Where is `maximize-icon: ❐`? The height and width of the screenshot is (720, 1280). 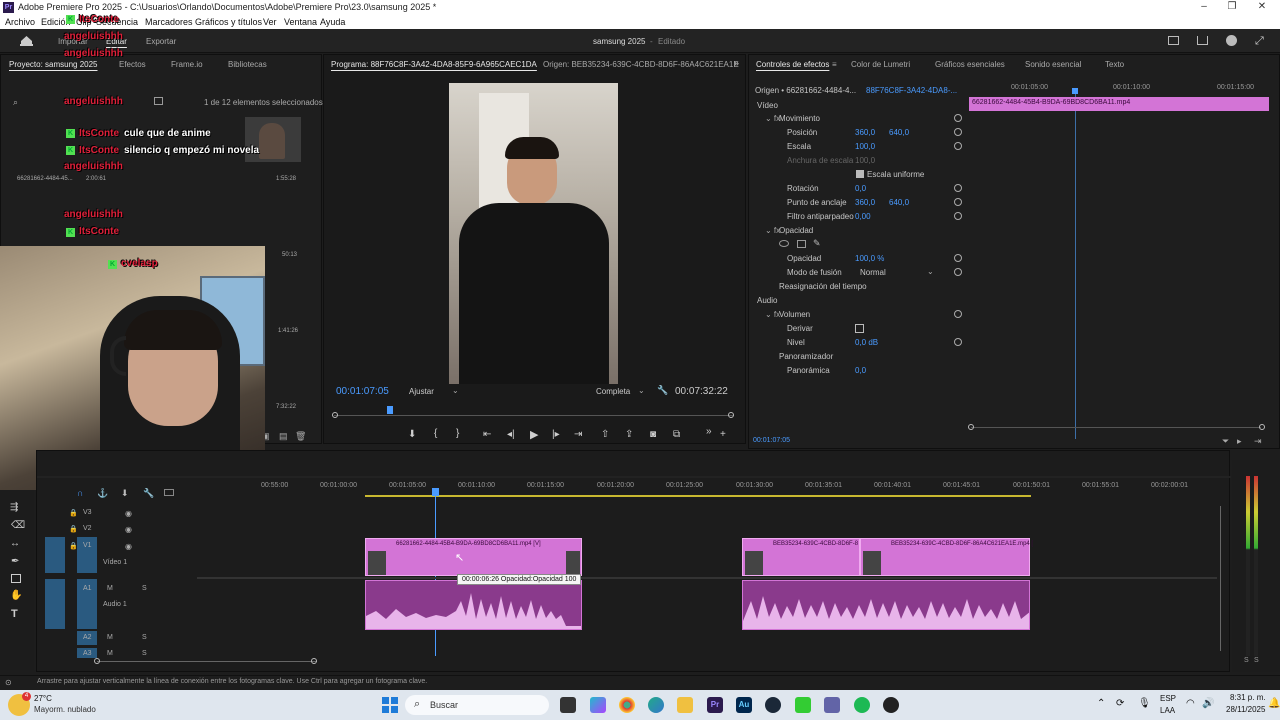
maximize-icon: ❐ is located at coordinates (1232, 7).